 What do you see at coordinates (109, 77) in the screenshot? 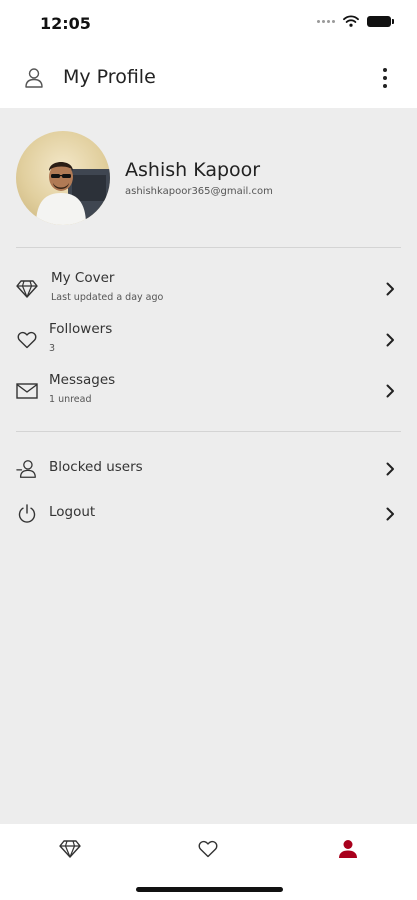
I see `page-title: My Profile` at bounding box center [109, 77].